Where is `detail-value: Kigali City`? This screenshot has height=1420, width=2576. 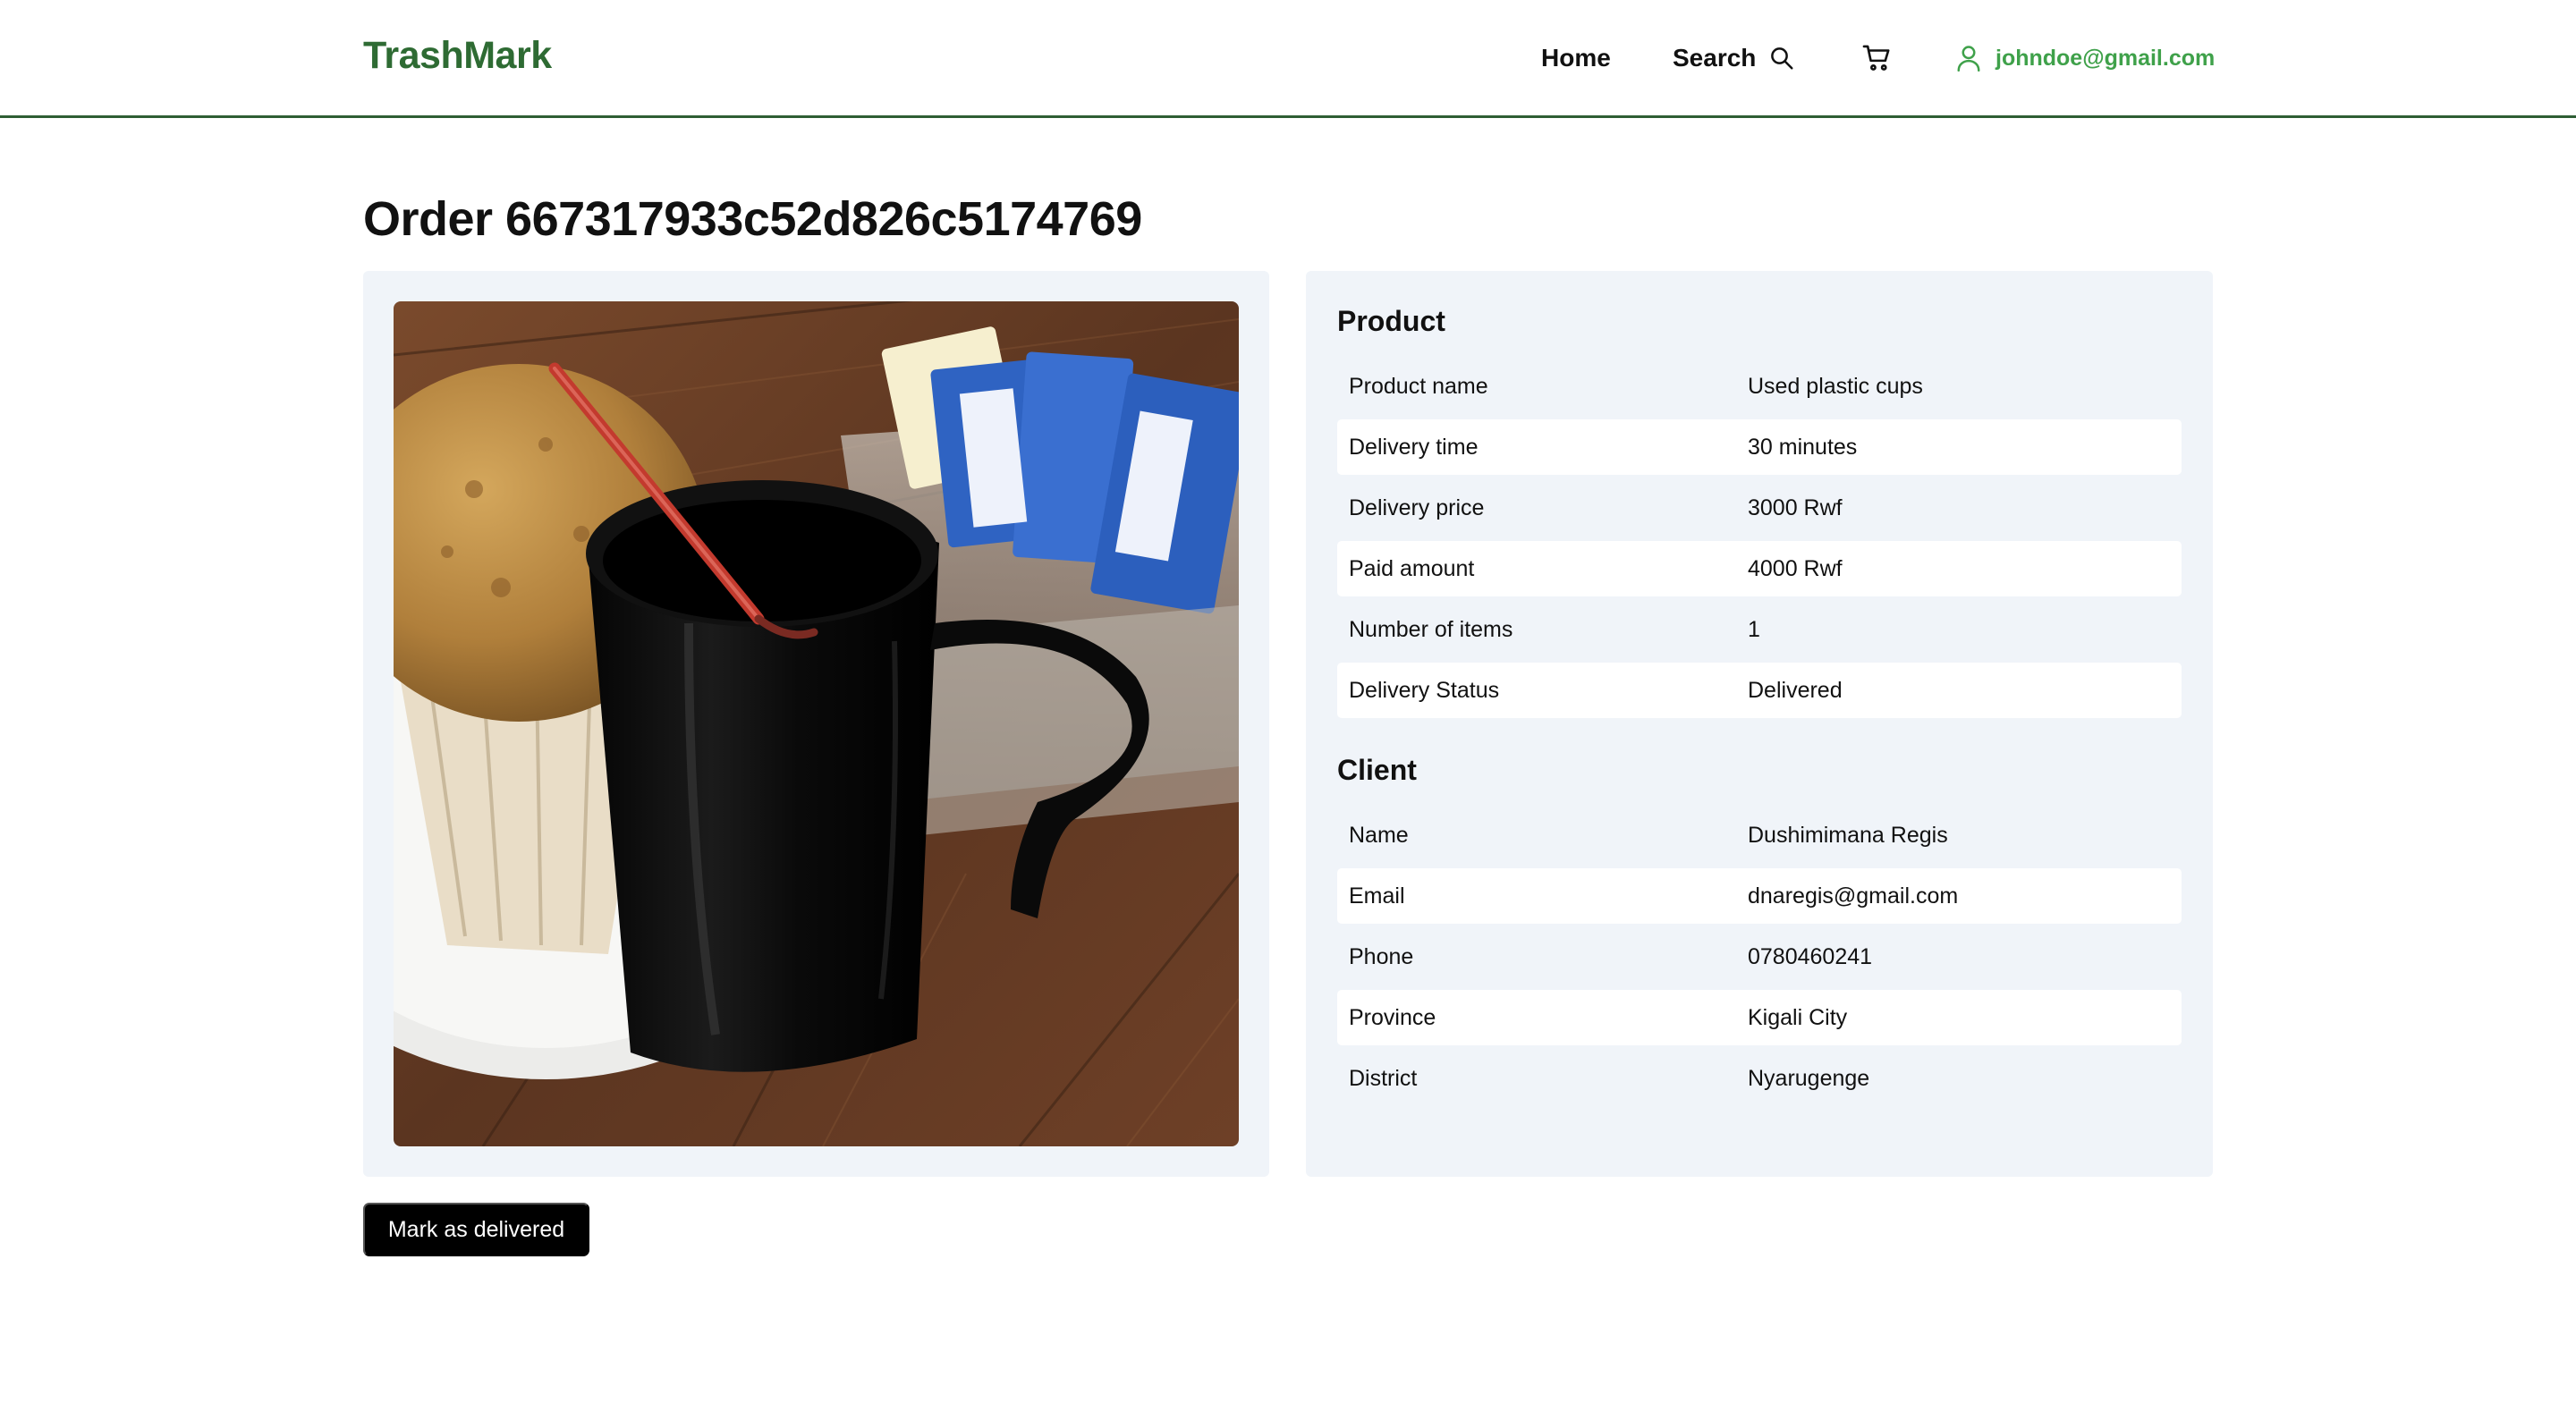
detail-value: Kigali City is located at coordinates (1798, 1017).